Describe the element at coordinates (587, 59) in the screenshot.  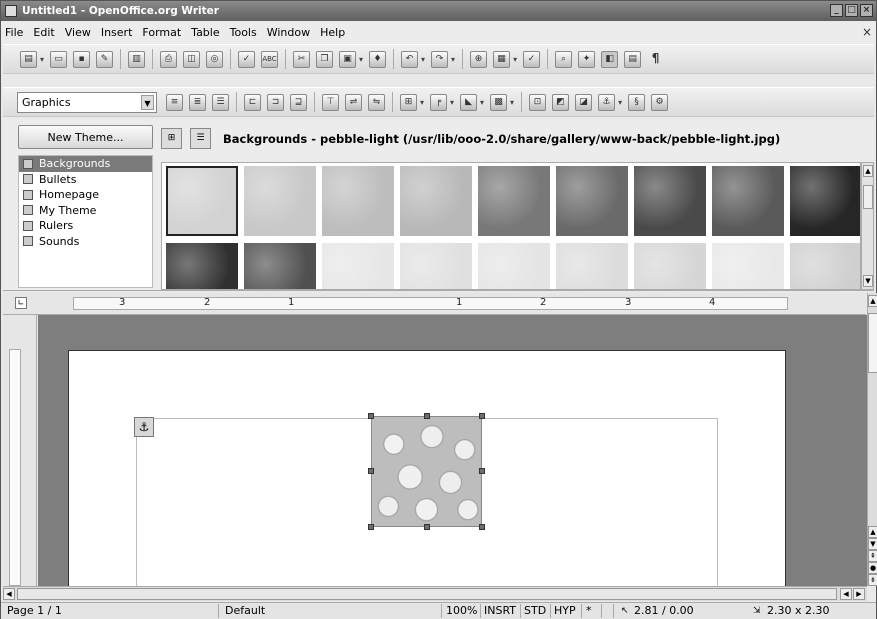
I see `navigator-icon: ✦` at that location.